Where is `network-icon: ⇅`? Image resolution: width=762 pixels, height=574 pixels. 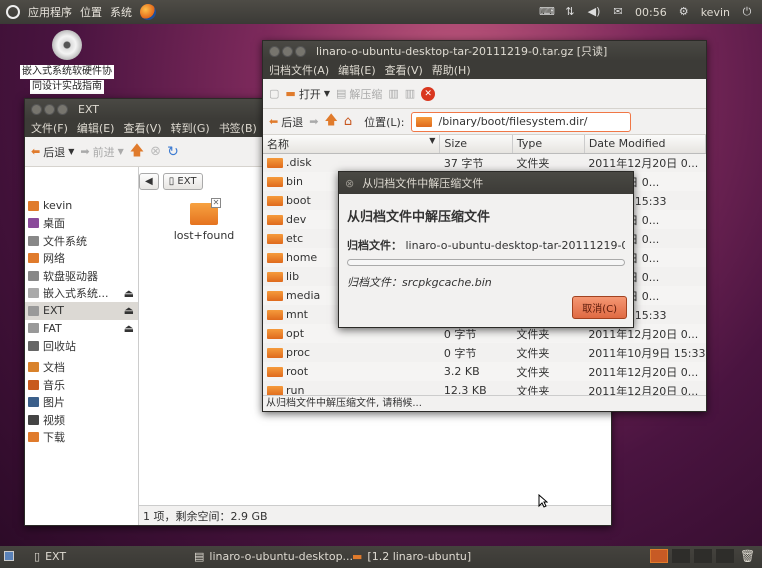 network-icon: ⇅ is located at coordinates (570, 12).